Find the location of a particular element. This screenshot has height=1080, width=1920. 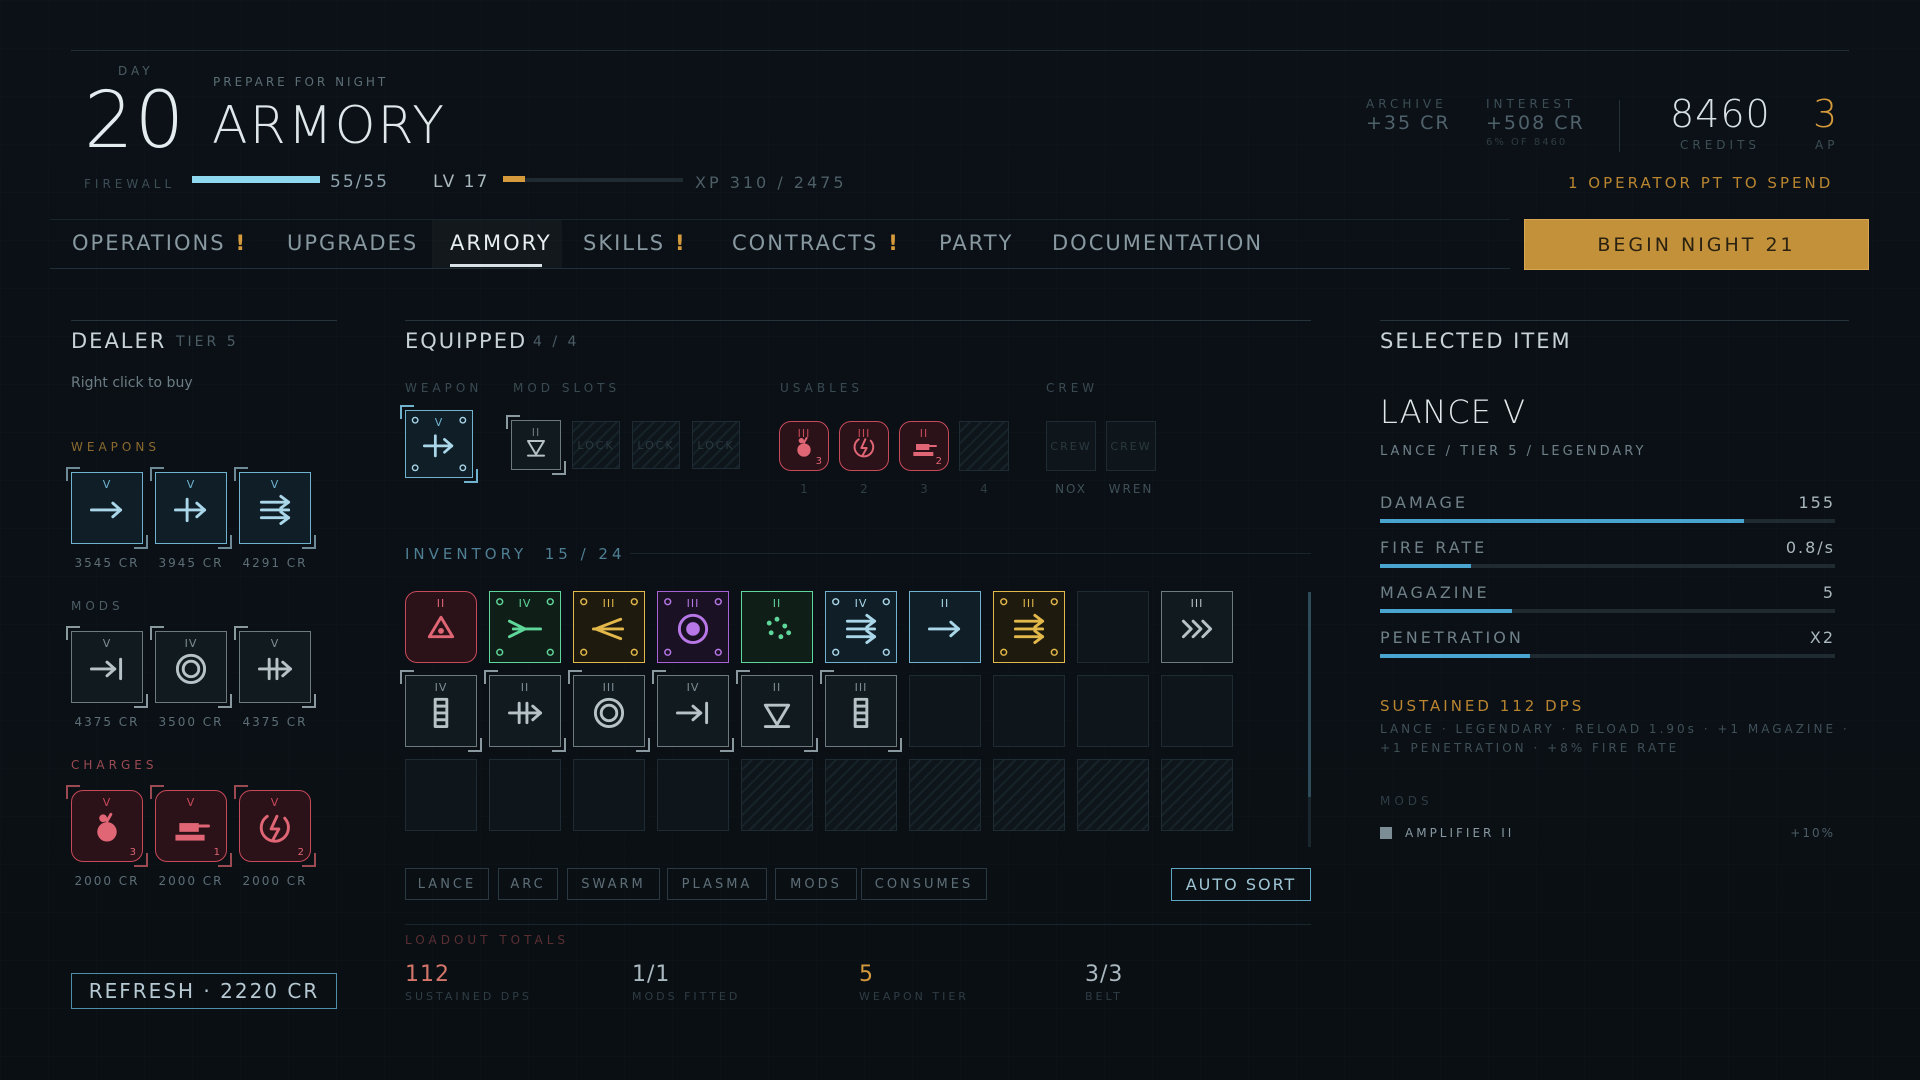

filter-arc-button: ARC is located at coordinates (528, 884).